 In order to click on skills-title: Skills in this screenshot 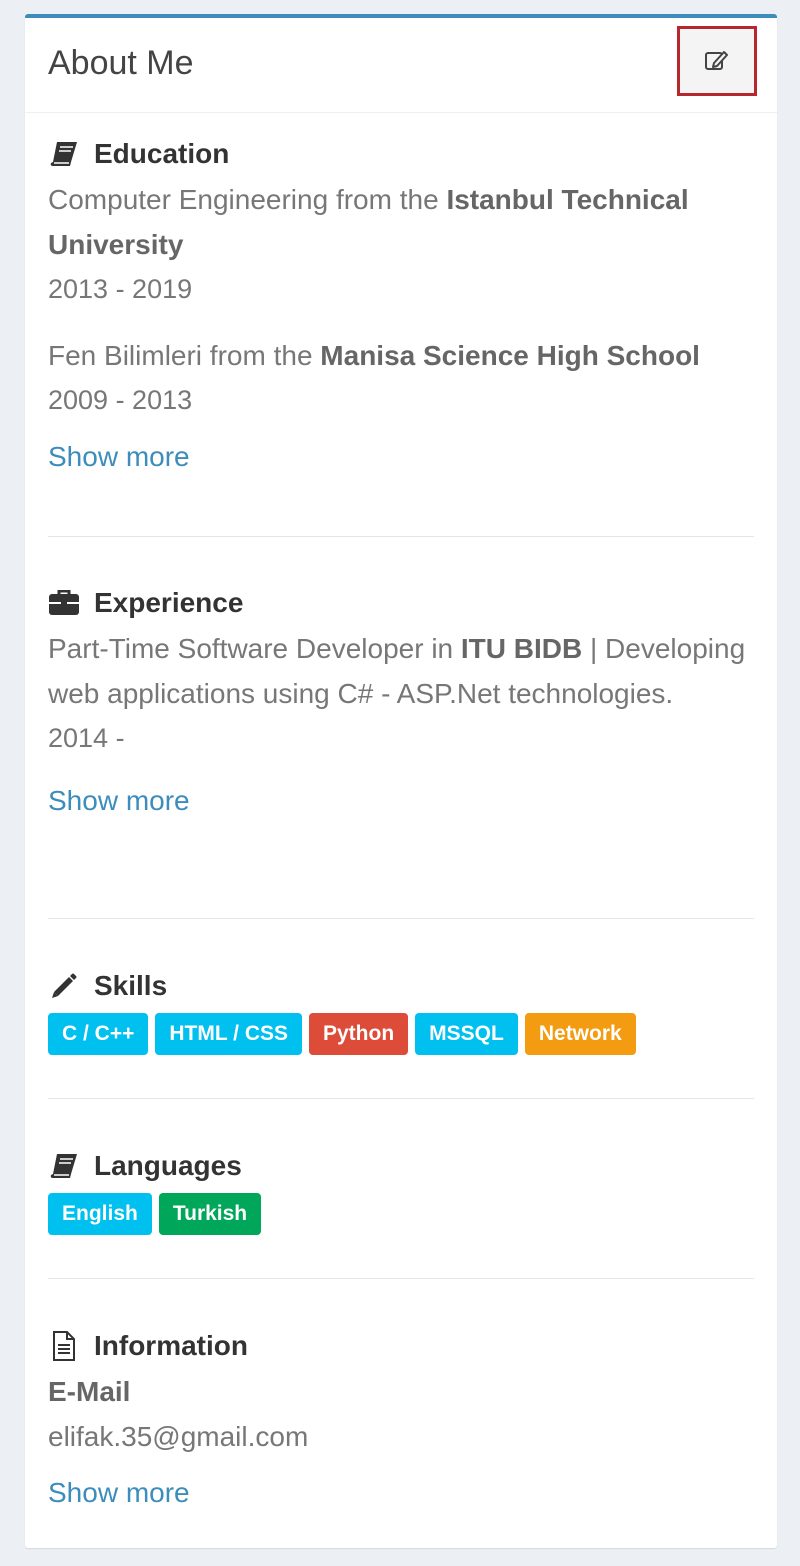, I will do `click(131, 985)`.